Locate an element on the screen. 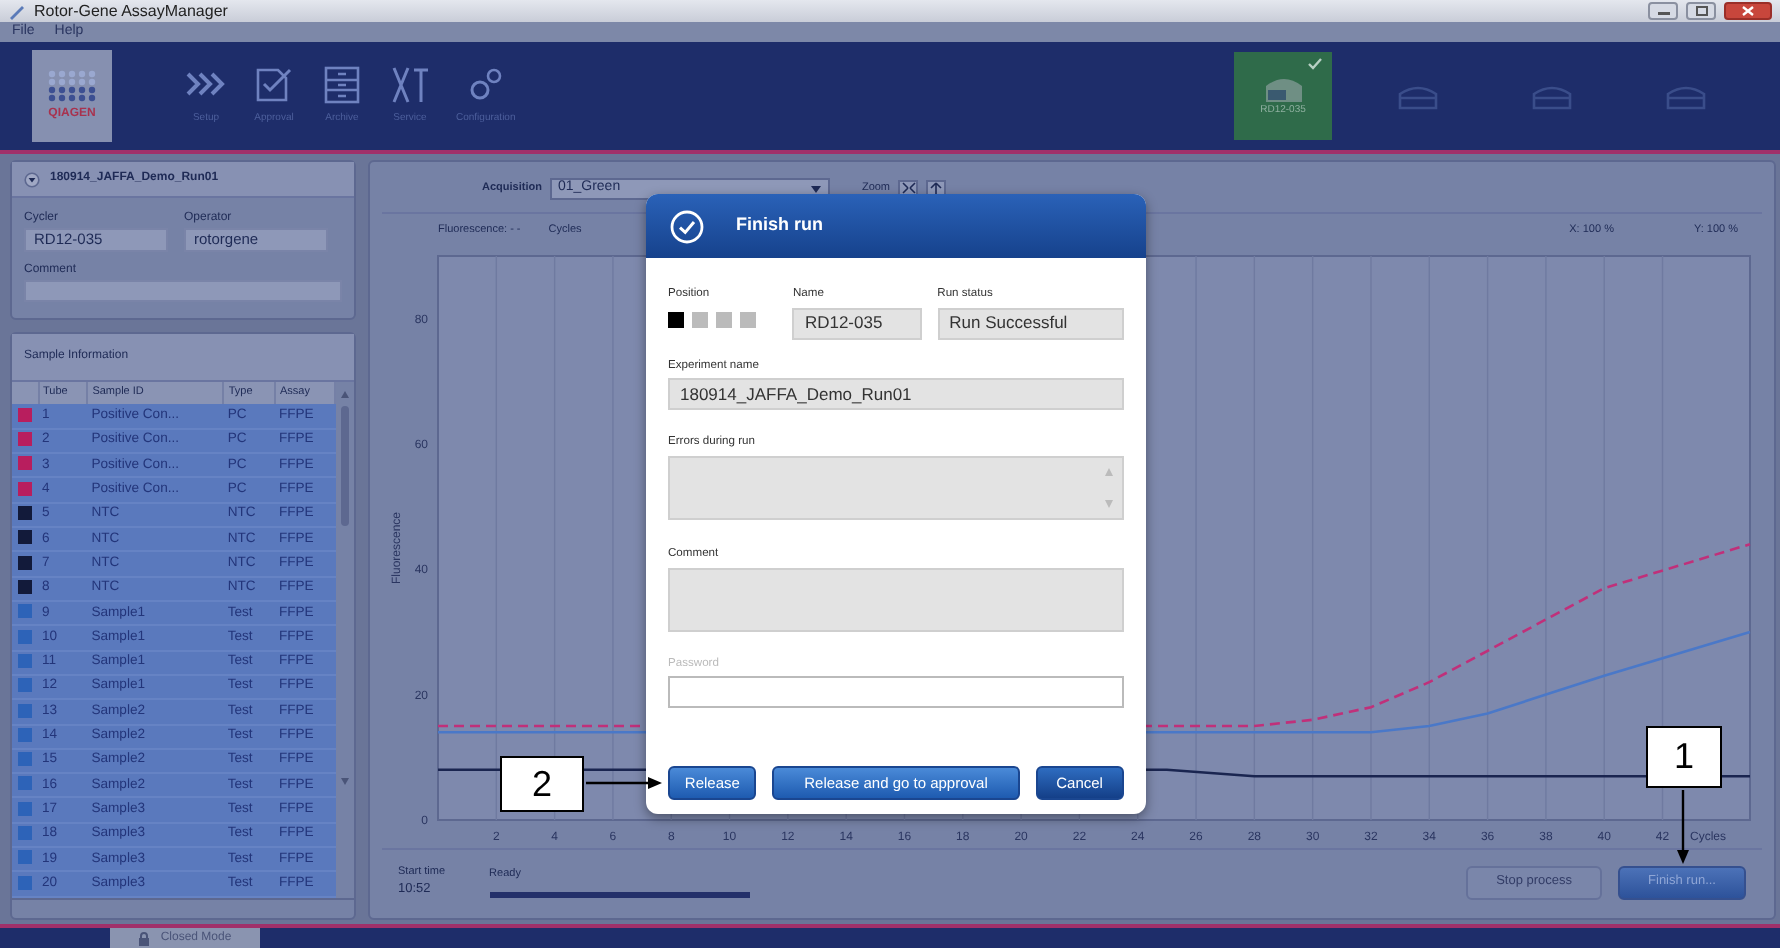 The image size is (1780, 948). checklist-icon is located at coordinates (274, 84).